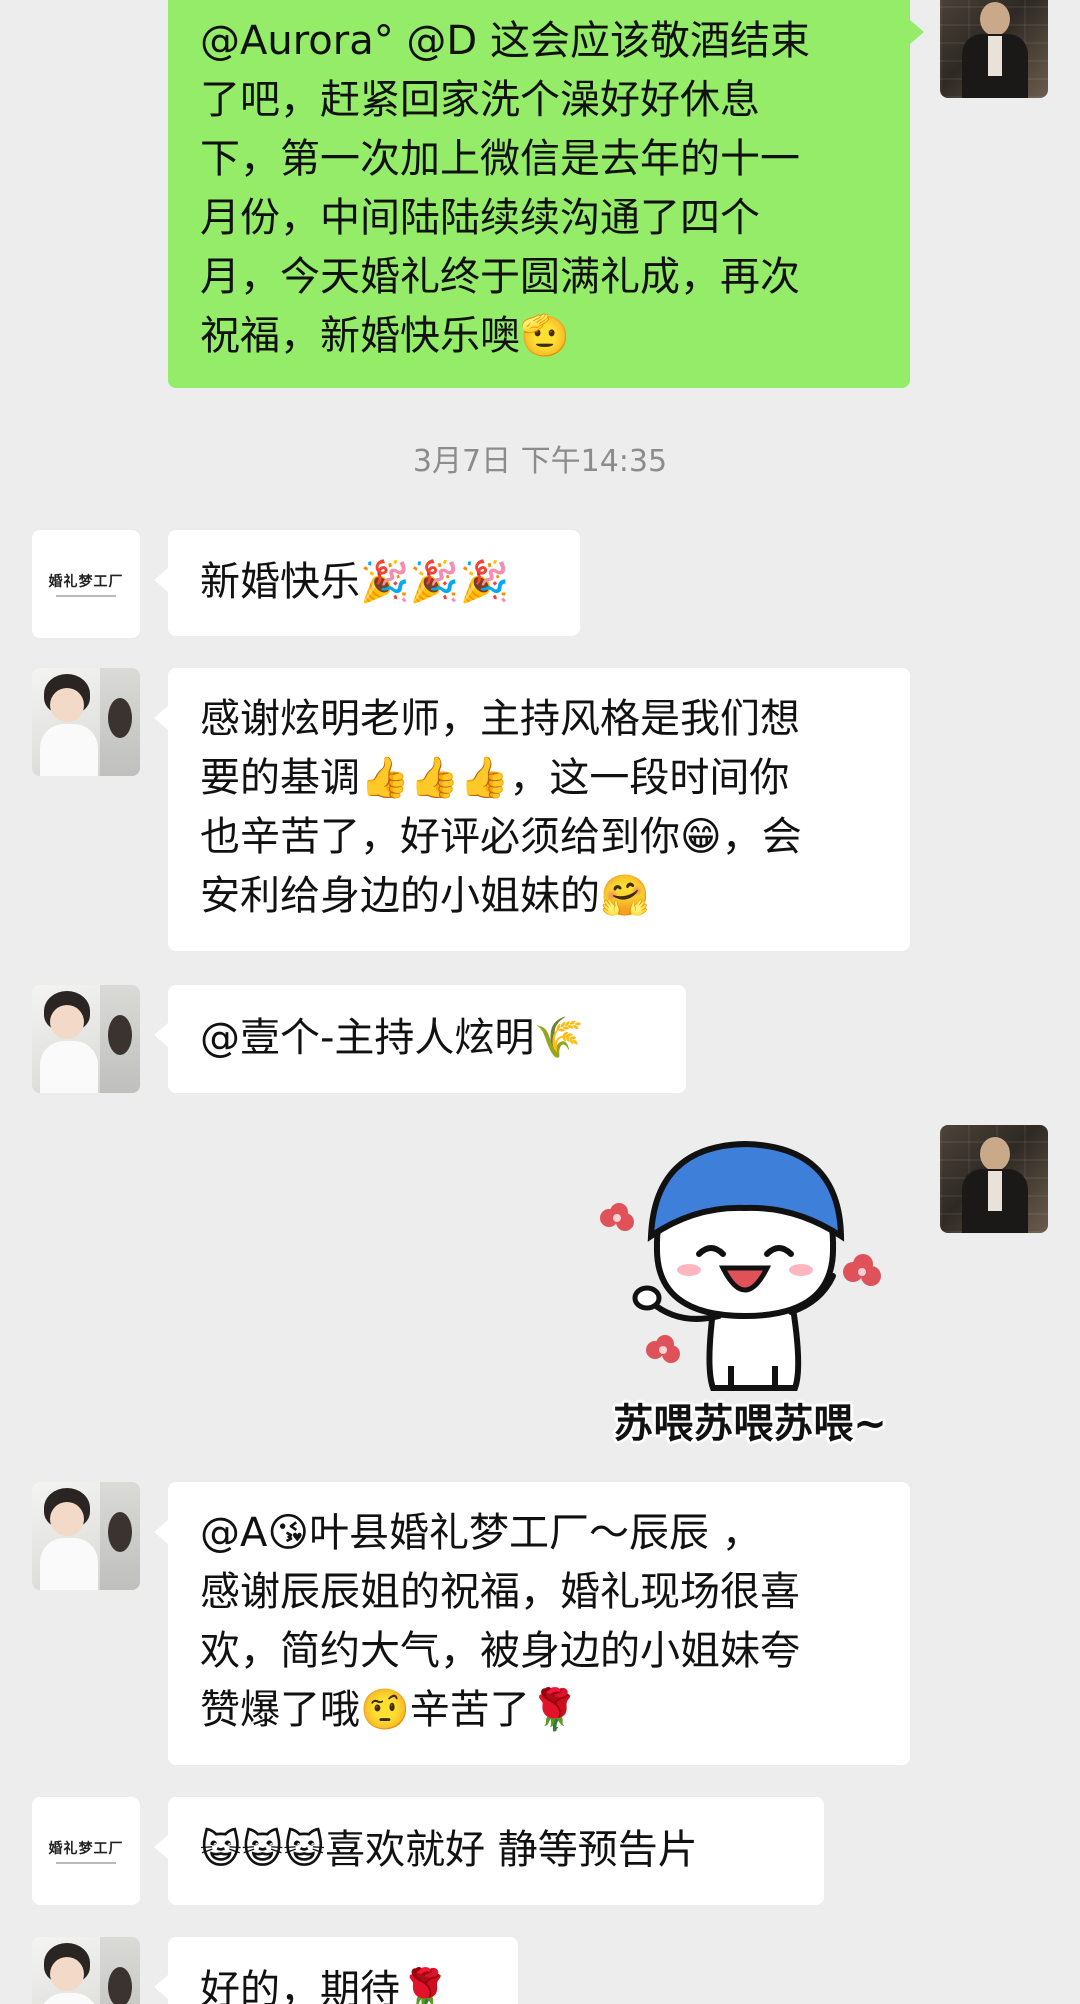  Describe the element at coordinates (495, 778) in the screenshot. I see `message-text-line: 要的基调👍👍👍，这一段时间你` at that location.